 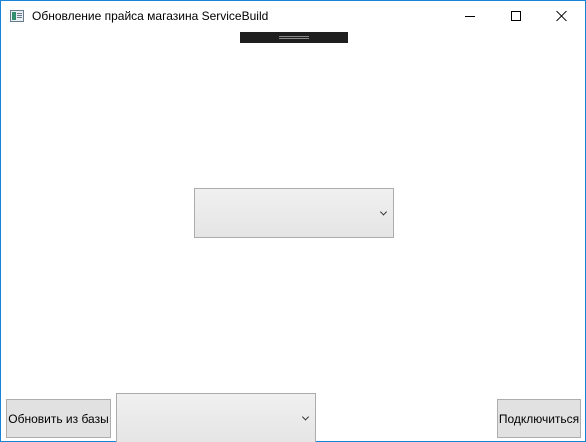 I want to click on maximize-button, so click(x=516, y=16).